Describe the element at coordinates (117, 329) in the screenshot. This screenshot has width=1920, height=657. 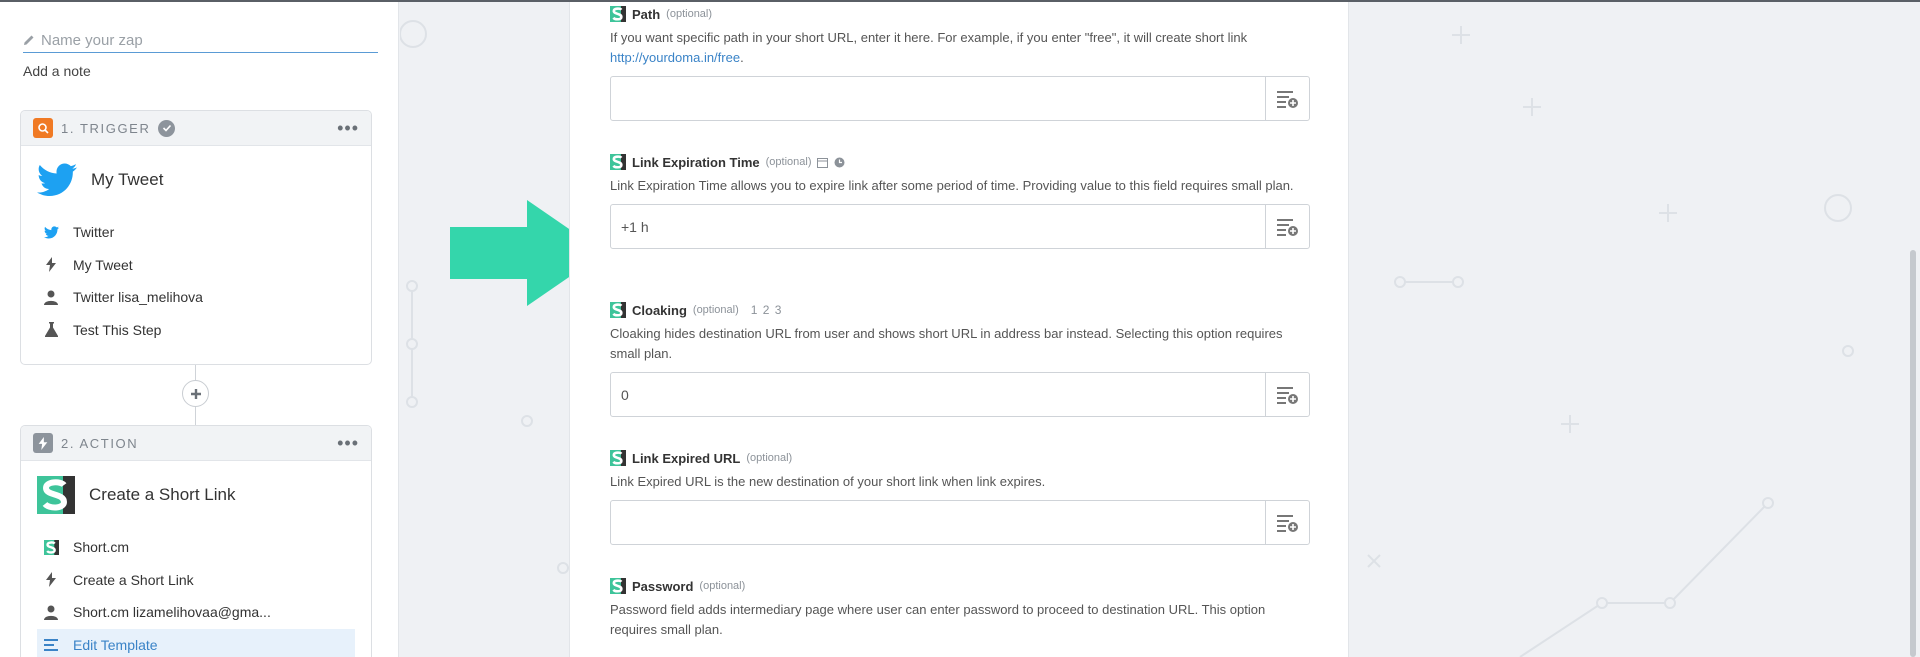
I see `trigger-step-test-label: Test This Step` at that location.